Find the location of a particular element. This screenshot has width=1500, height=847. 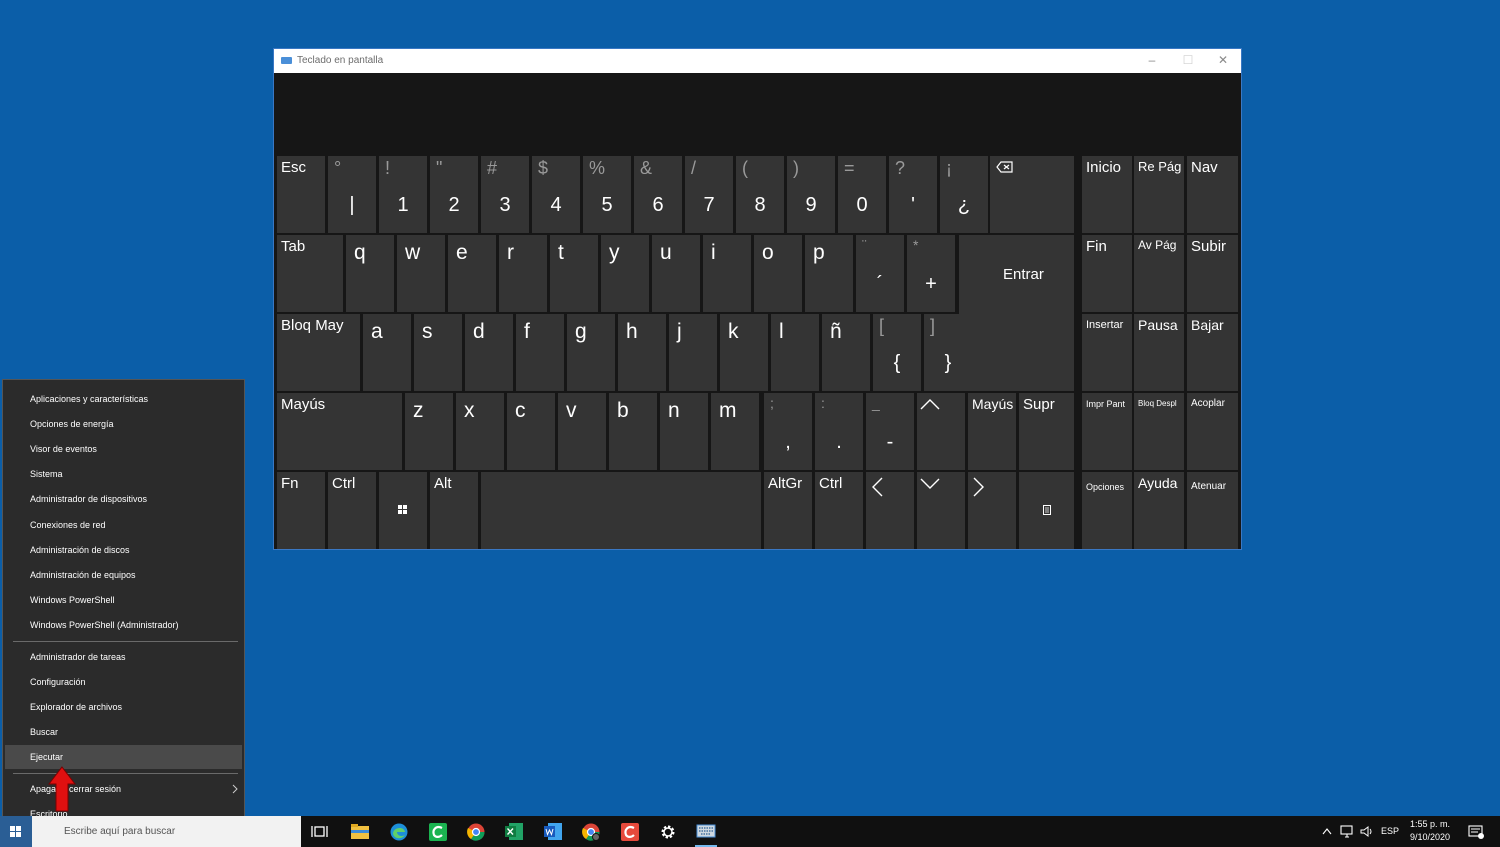

menu-item: Sistema is located at coordinates (123, 474).